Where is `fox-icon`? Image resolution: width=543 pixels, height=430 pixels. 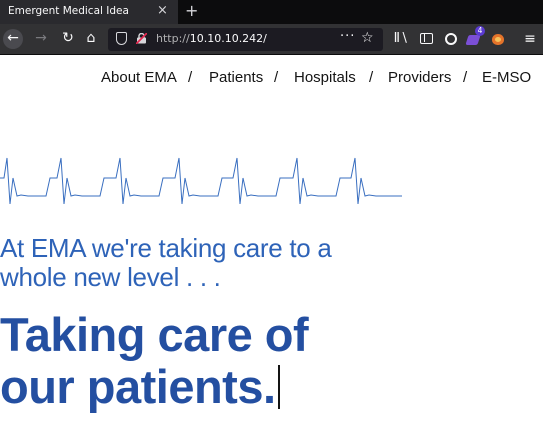 fox-icon is located at coordinates (498, 39).